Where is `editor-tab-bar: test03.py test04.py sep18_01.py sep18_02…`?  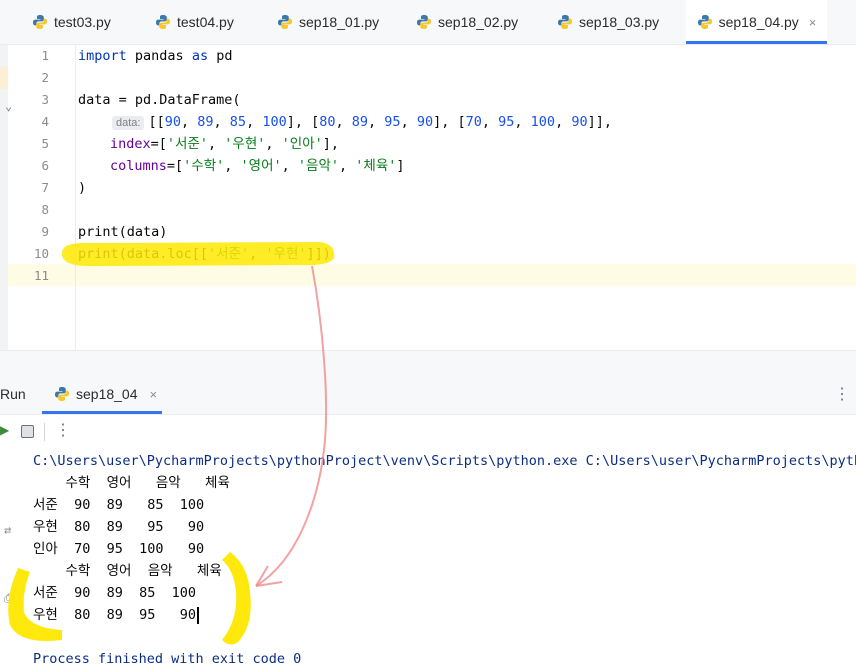
editor-tab-bar: test03.py test04.py sep18_01.py sep18_02… is located at coordinates (428, 22).